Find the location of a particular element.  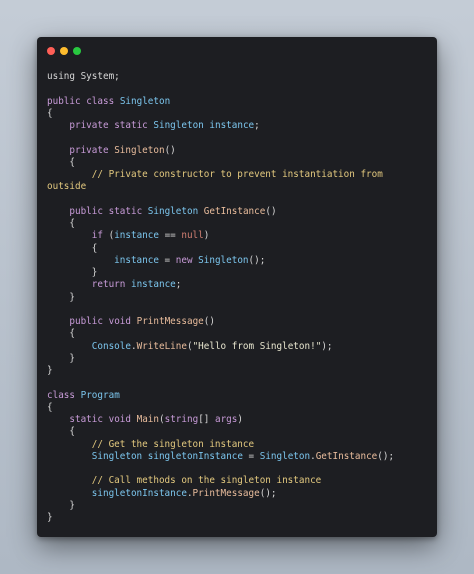

minimize-dot-icon is located at coordinates (64, 51).